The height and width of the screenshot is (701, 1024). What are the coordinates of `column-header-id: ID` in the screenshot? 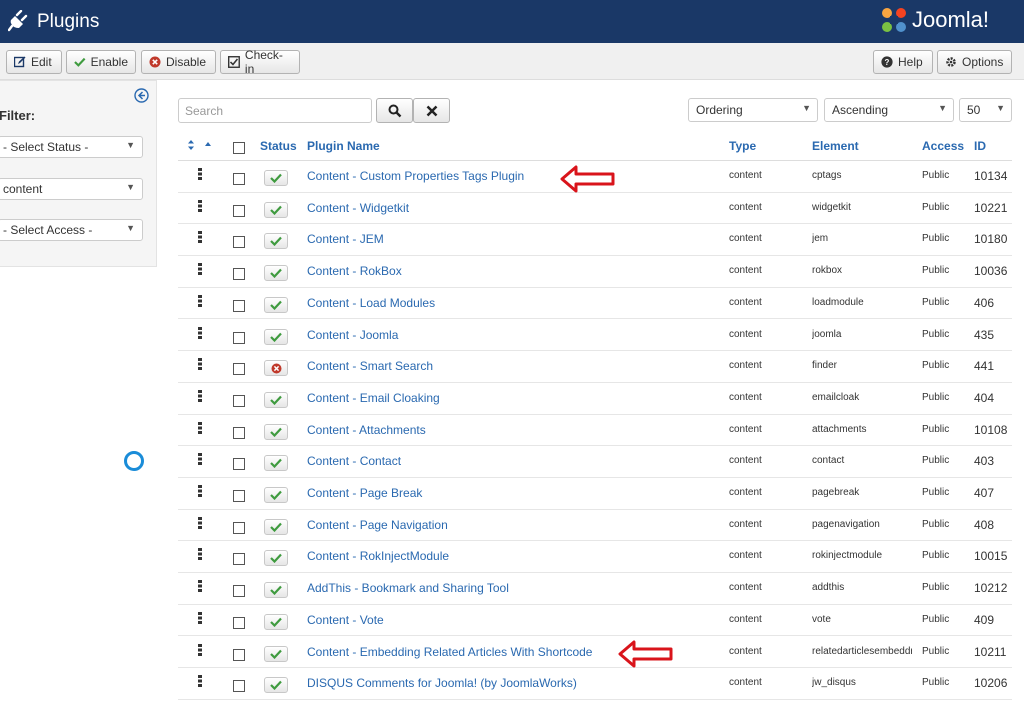 It's located at (980, 146).